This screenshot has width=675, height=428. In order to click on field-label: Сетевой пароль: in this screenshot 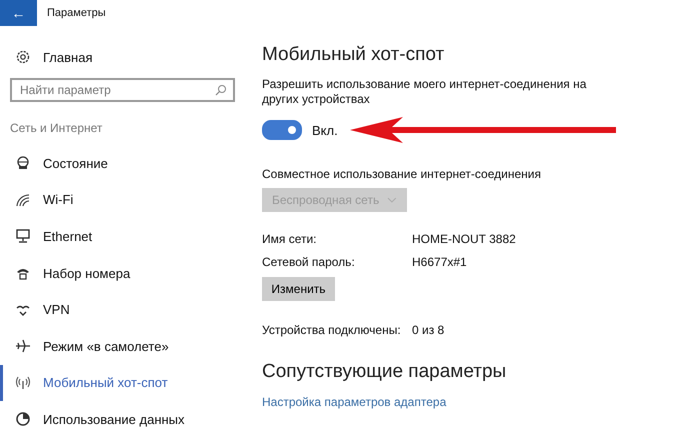, I will do `click(309, 262)`.